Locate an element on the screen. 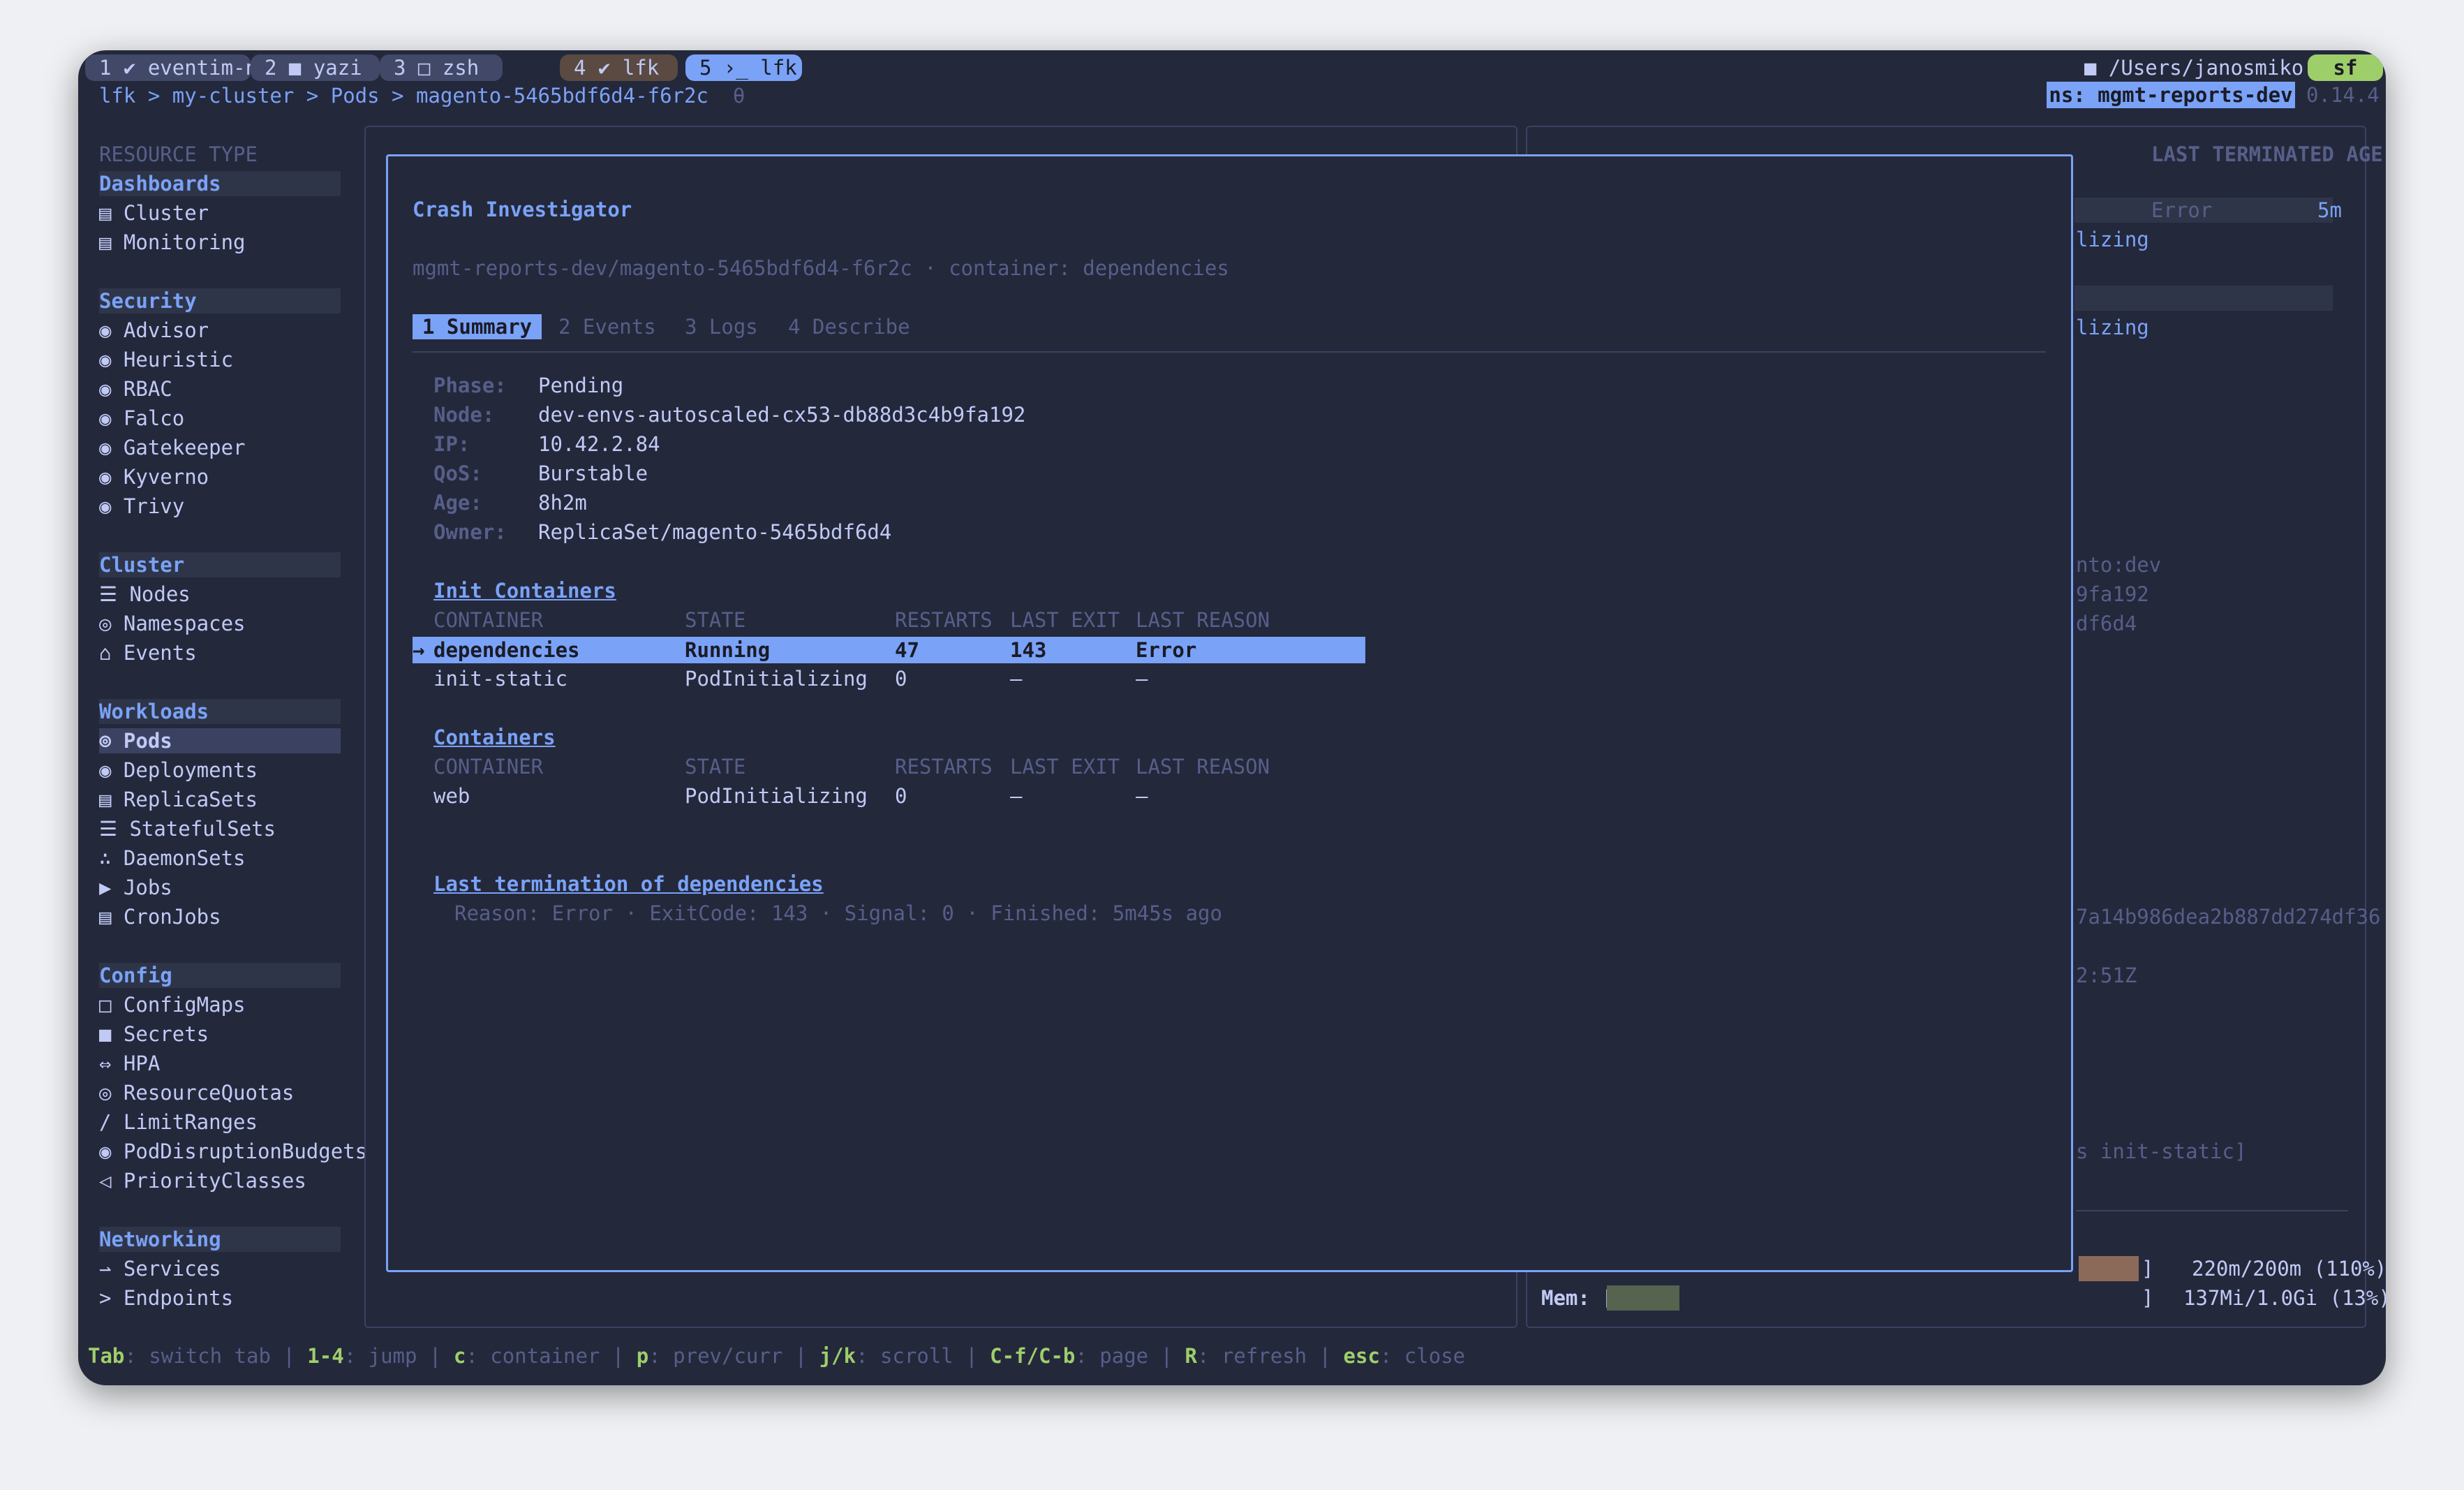  column-header-state: STATE is located at coordinates (715, 620).